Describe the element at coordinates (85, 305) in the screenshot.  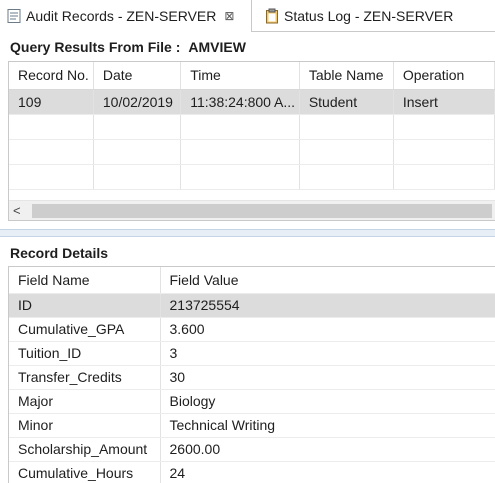
I see `field-name-cell: ID` at that location.